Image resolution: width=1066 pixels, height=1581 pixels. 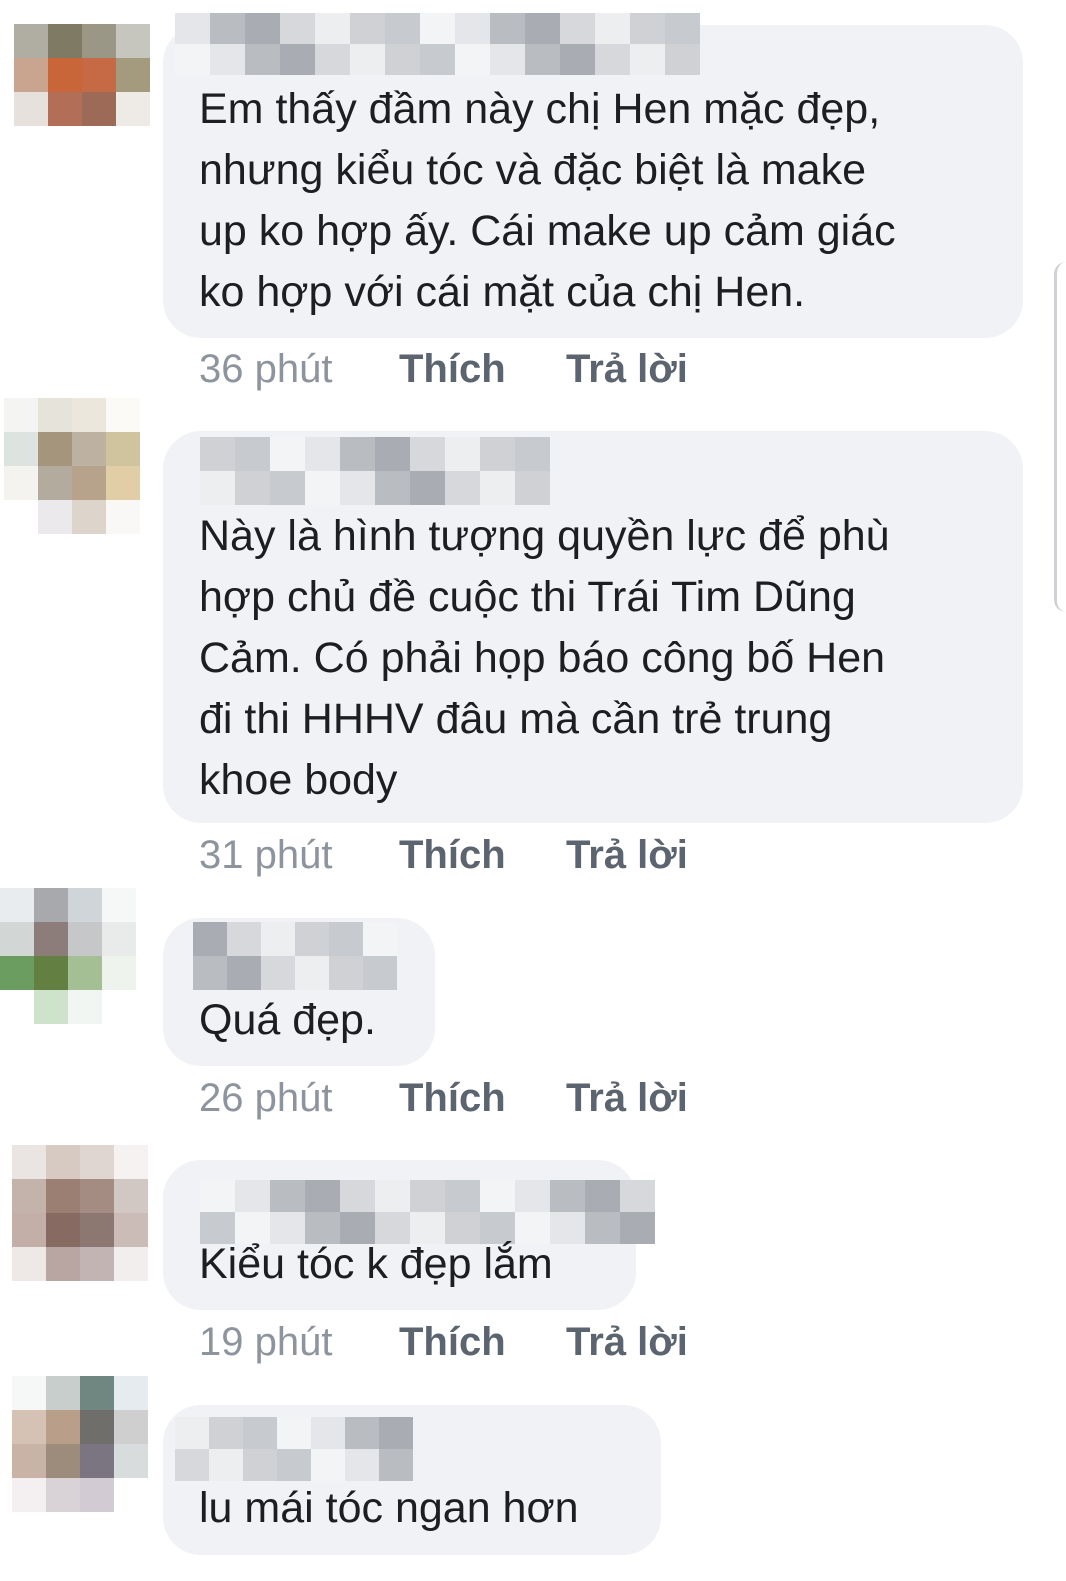 What do you see at coordinates (389, 1508) in the screenshot?
I see `comment-text: lu mái tóc ngan hơn` at bounding box center [389, 1508].